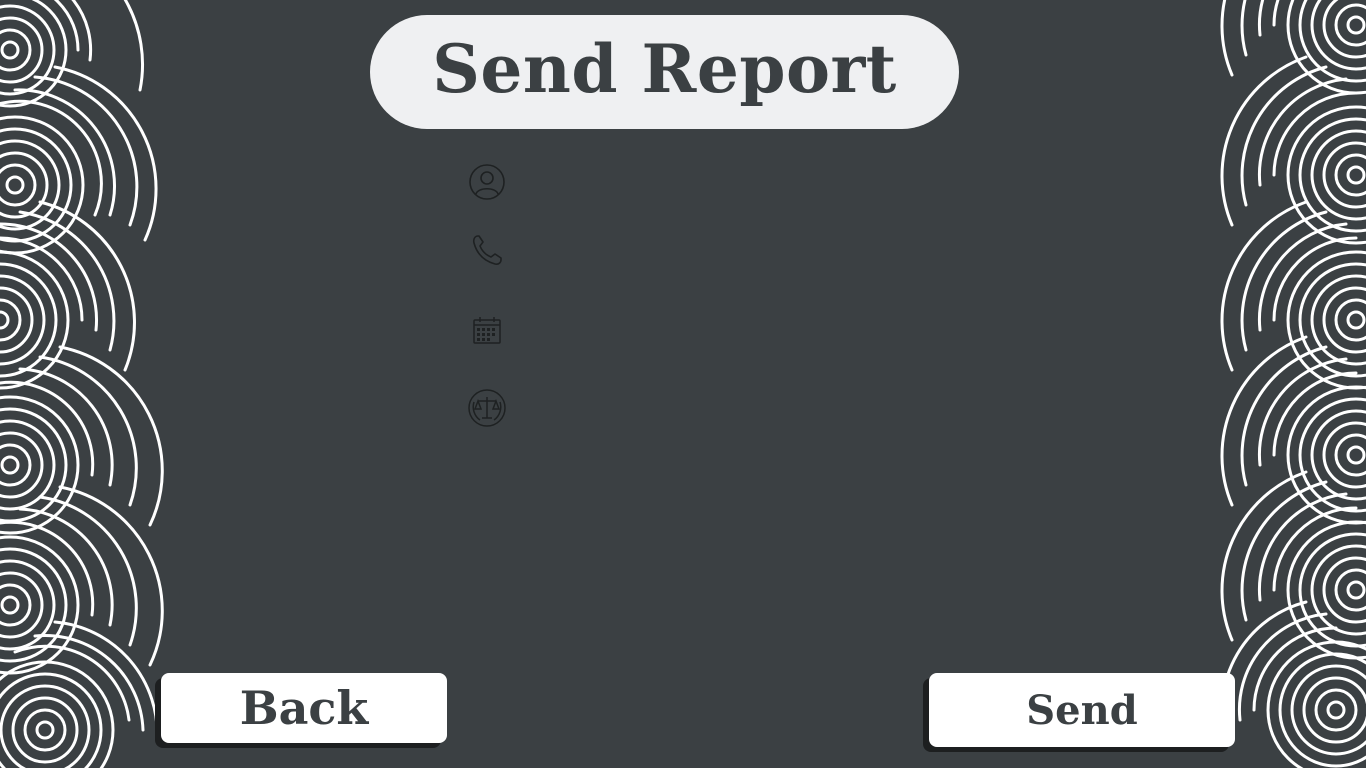  I want to click on phone-icon, so click(487, 250).